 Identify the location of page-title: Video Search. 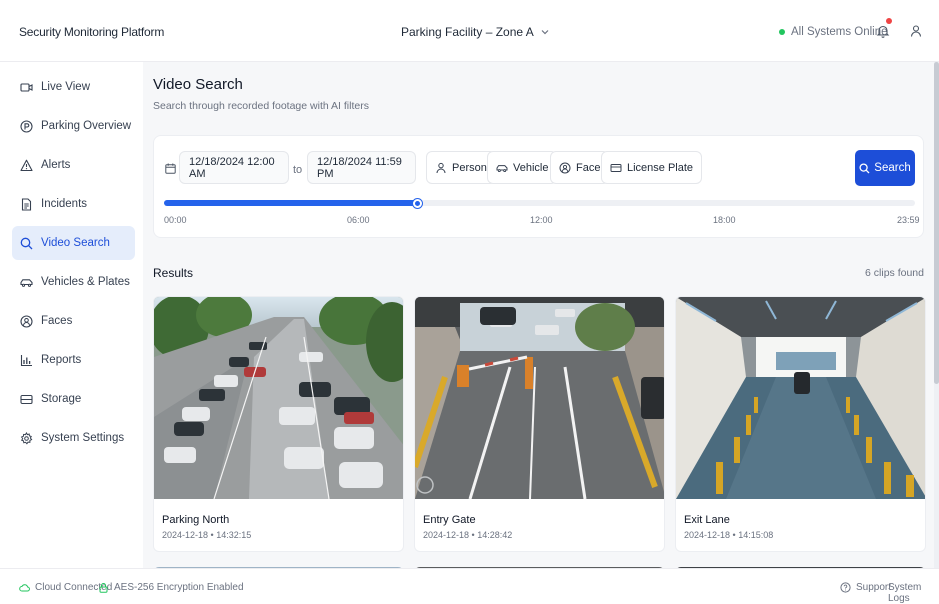
(198, 84).